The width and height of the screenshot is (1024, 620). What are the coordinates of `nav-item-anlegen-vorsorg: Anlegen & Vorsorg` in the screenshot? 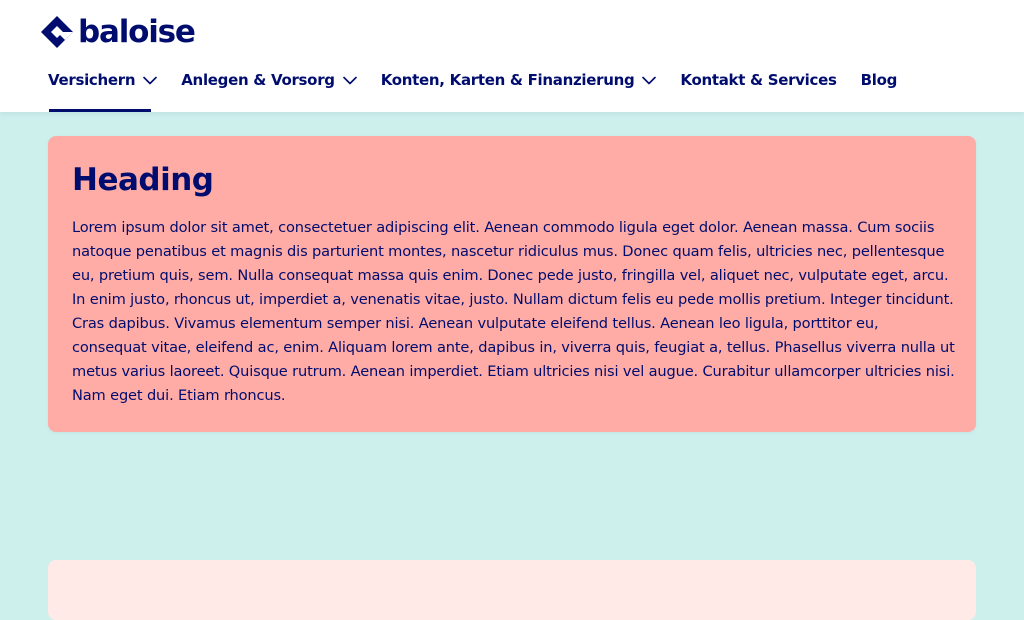 It's located at (269, 80).